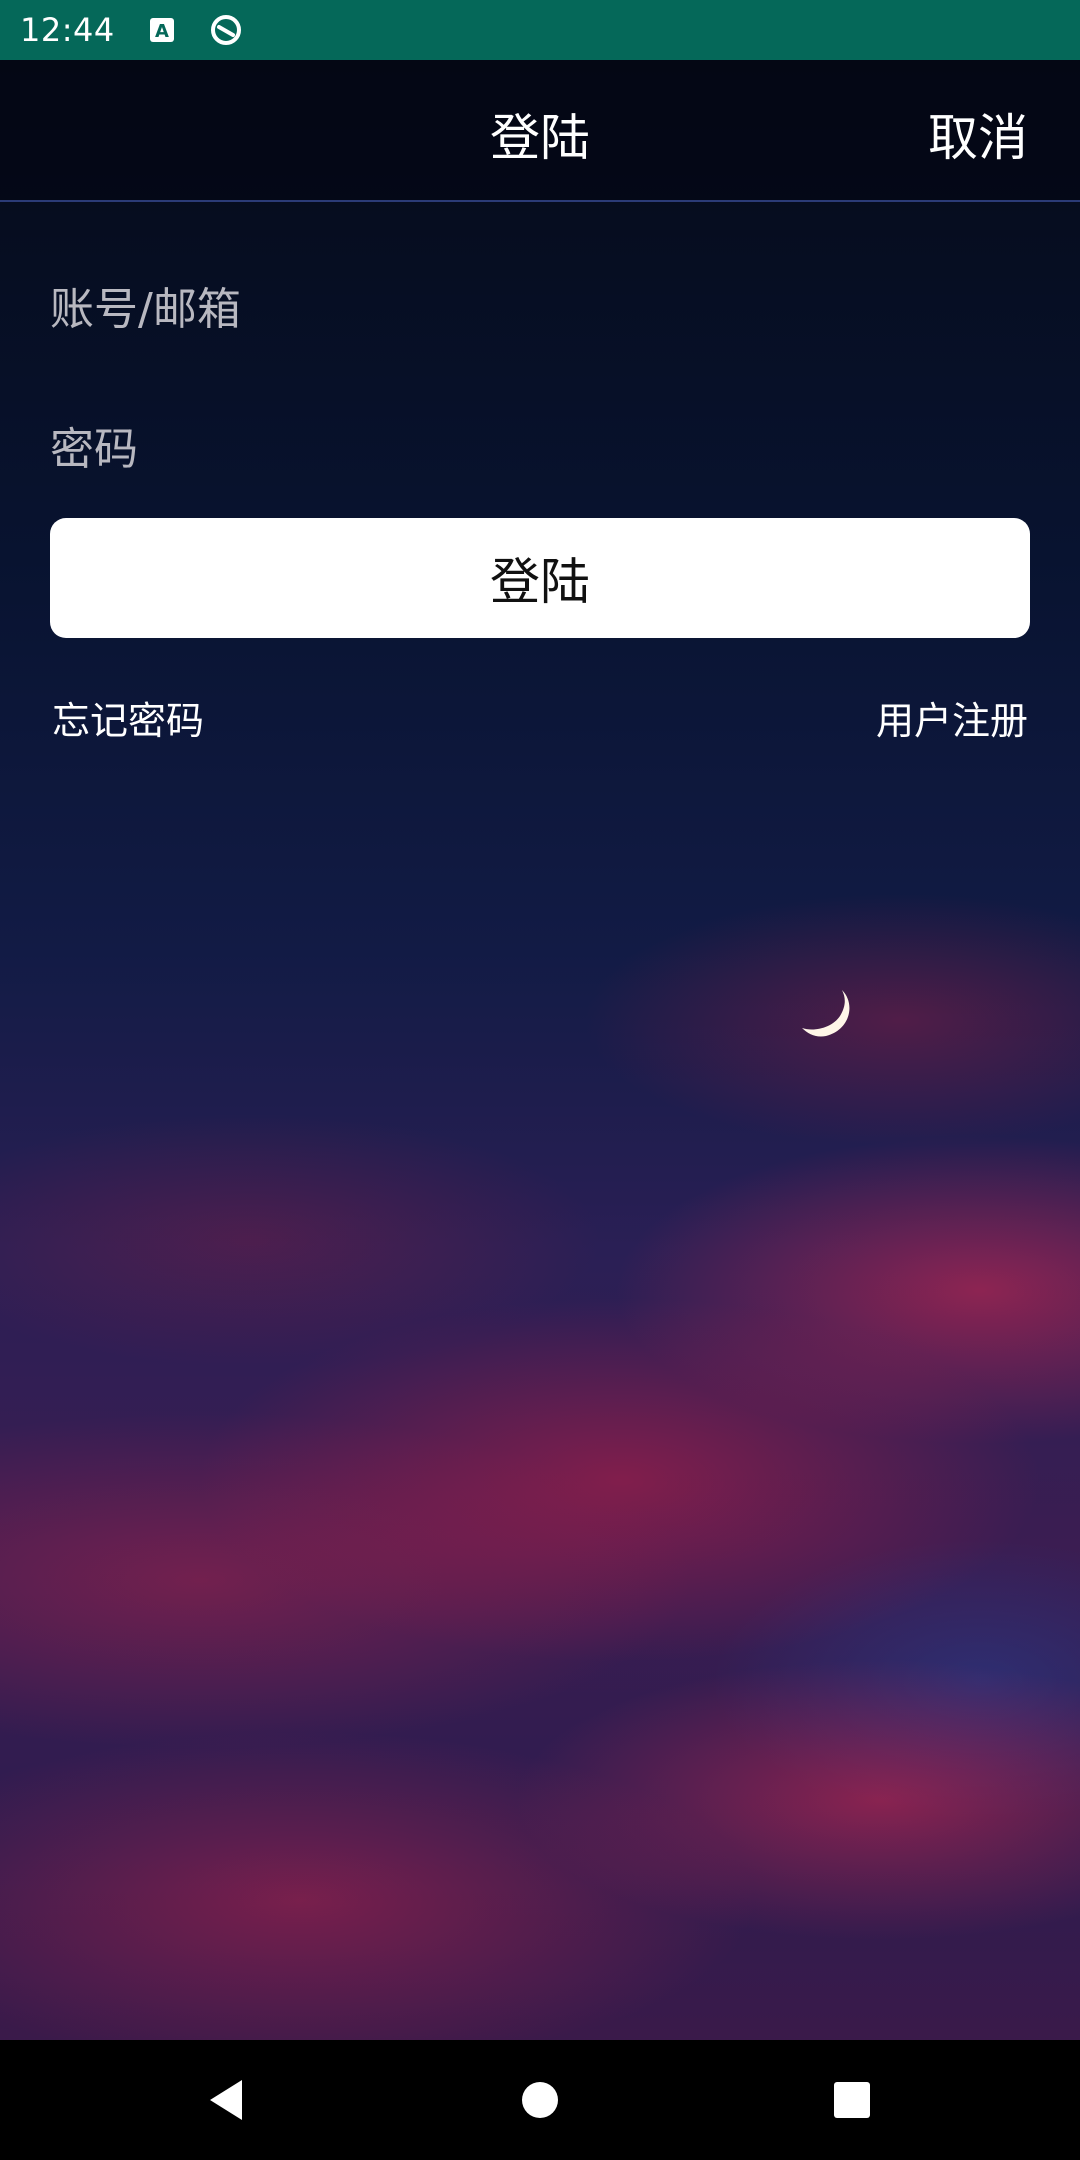  I want to click on account-email-input, so click(540, 309).